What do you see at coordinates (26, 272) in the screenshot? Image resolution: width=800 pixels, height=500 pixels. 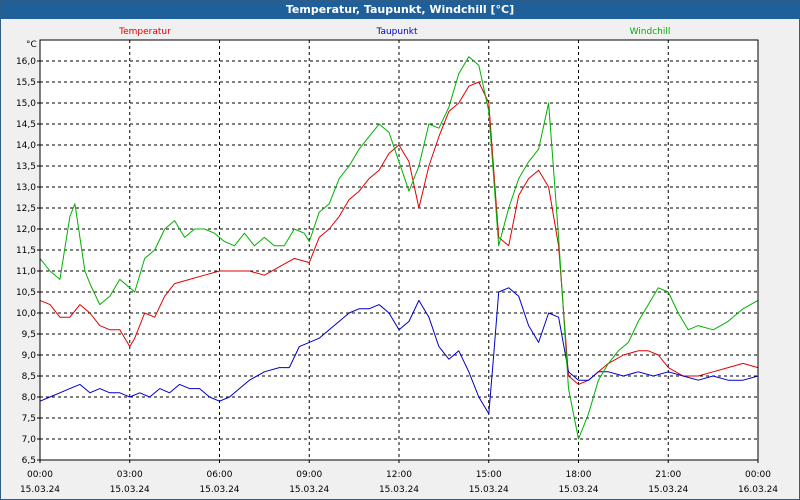 I see `y-tick-label: 11,0` at bounding box center [26, 272].